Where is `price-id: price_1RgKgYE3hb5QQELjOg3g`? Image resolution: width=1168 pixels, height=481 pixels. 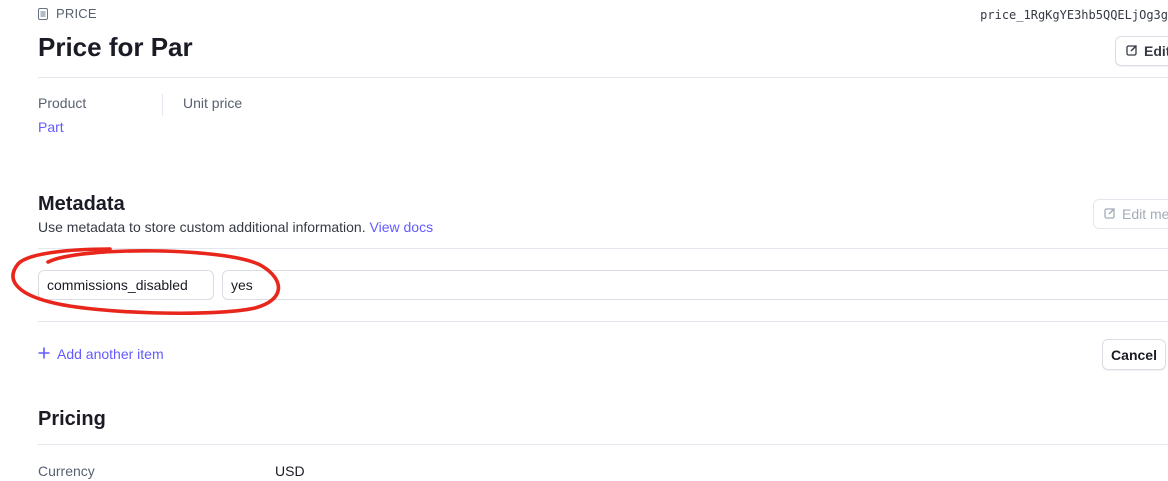 price-id: price_1RgKgYE3hb5QQELjOg3g is located at coordinates (1074, 15).